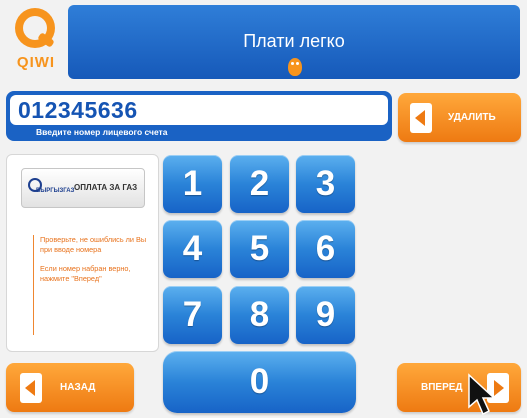 This screenshot has height=418, width=527. Describe the element at coordinates (36, 44) in the screenshot. I see `qiwi-logo: QIWI` at that location.